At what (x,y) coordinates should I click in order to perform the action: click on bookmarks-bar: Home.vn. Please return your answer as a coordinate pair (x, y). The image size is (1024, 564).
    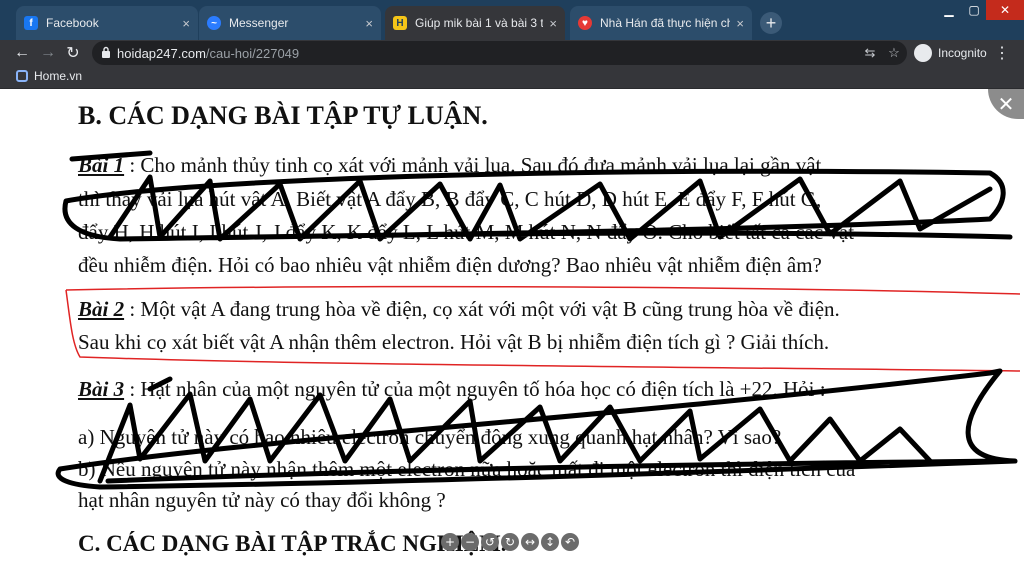
    Looking at the image, I should click on (512, 77).